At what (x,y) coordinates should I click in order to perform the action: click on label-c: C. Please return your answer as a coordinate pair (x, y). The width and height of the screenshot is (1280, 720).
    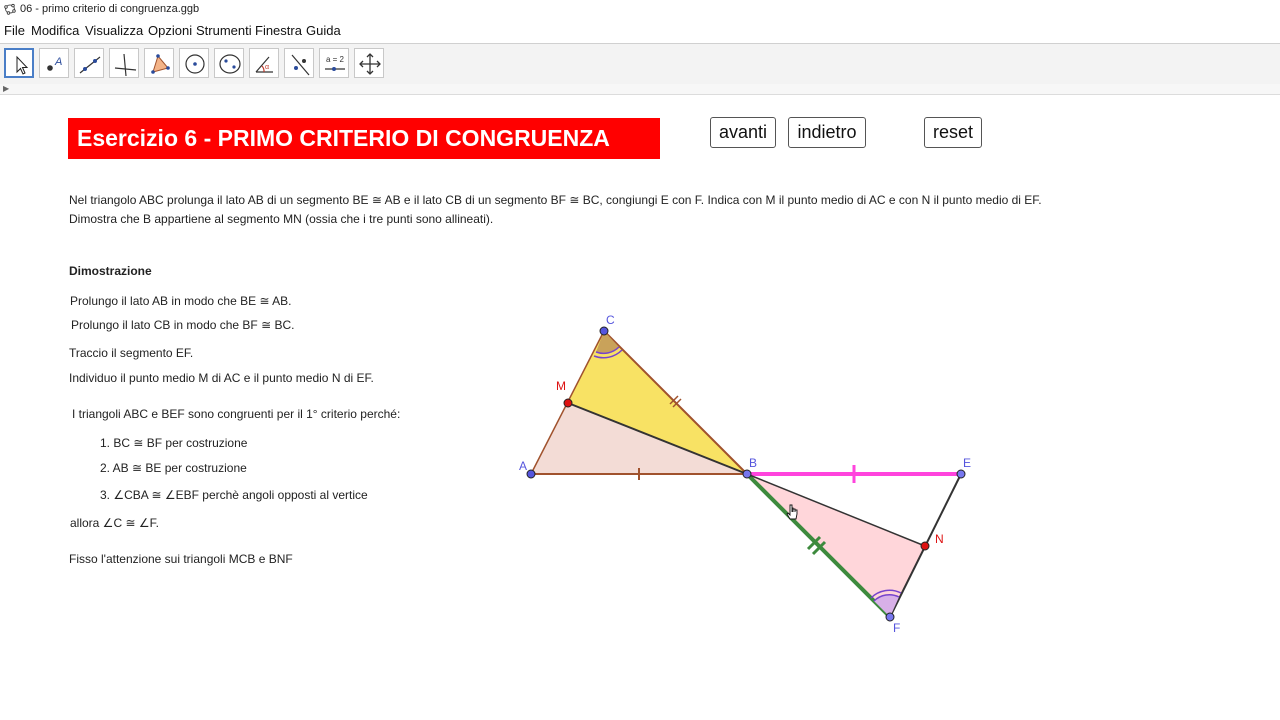
    Looking at the image, I should click on (610, 320).